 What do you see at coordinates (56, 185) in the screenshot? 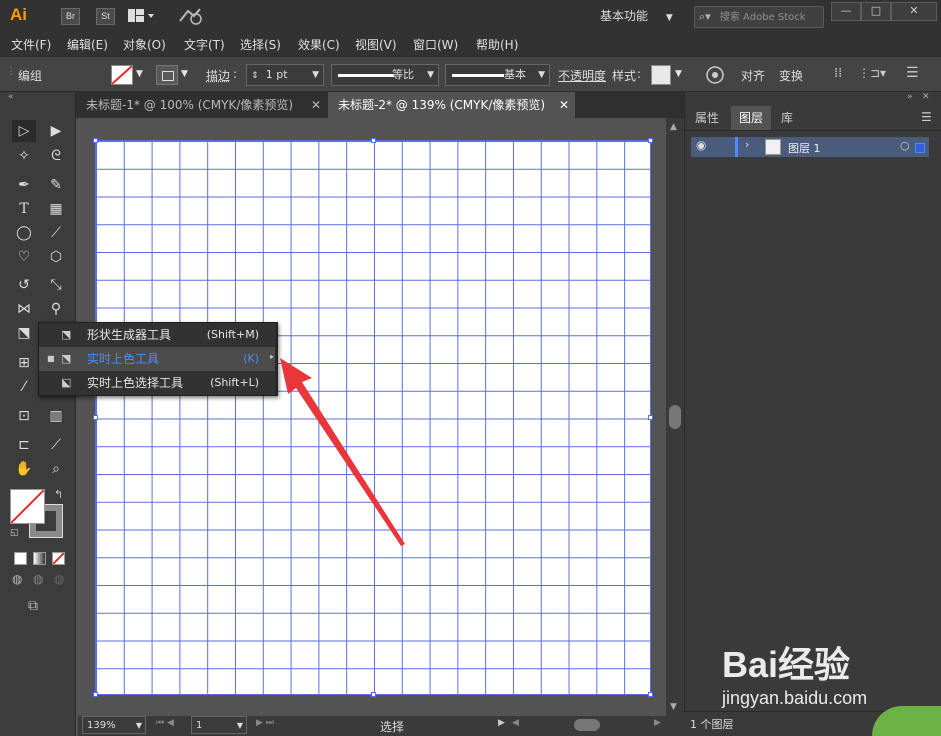
I see `curvature-tool-icon: ✎` at bounding box center [56, 185].